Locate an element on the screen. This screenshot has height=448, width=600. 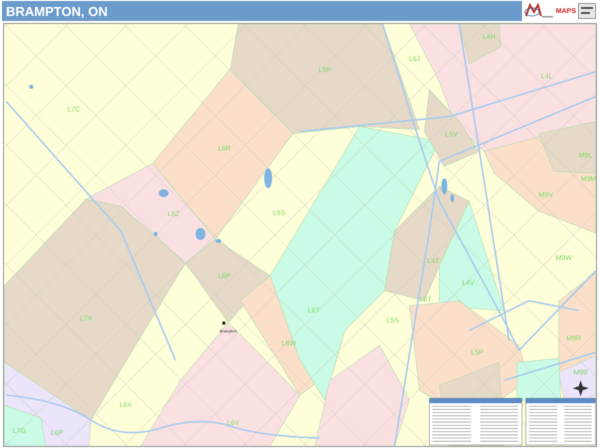
city-marker-icon is located at coordinates (224, 323).